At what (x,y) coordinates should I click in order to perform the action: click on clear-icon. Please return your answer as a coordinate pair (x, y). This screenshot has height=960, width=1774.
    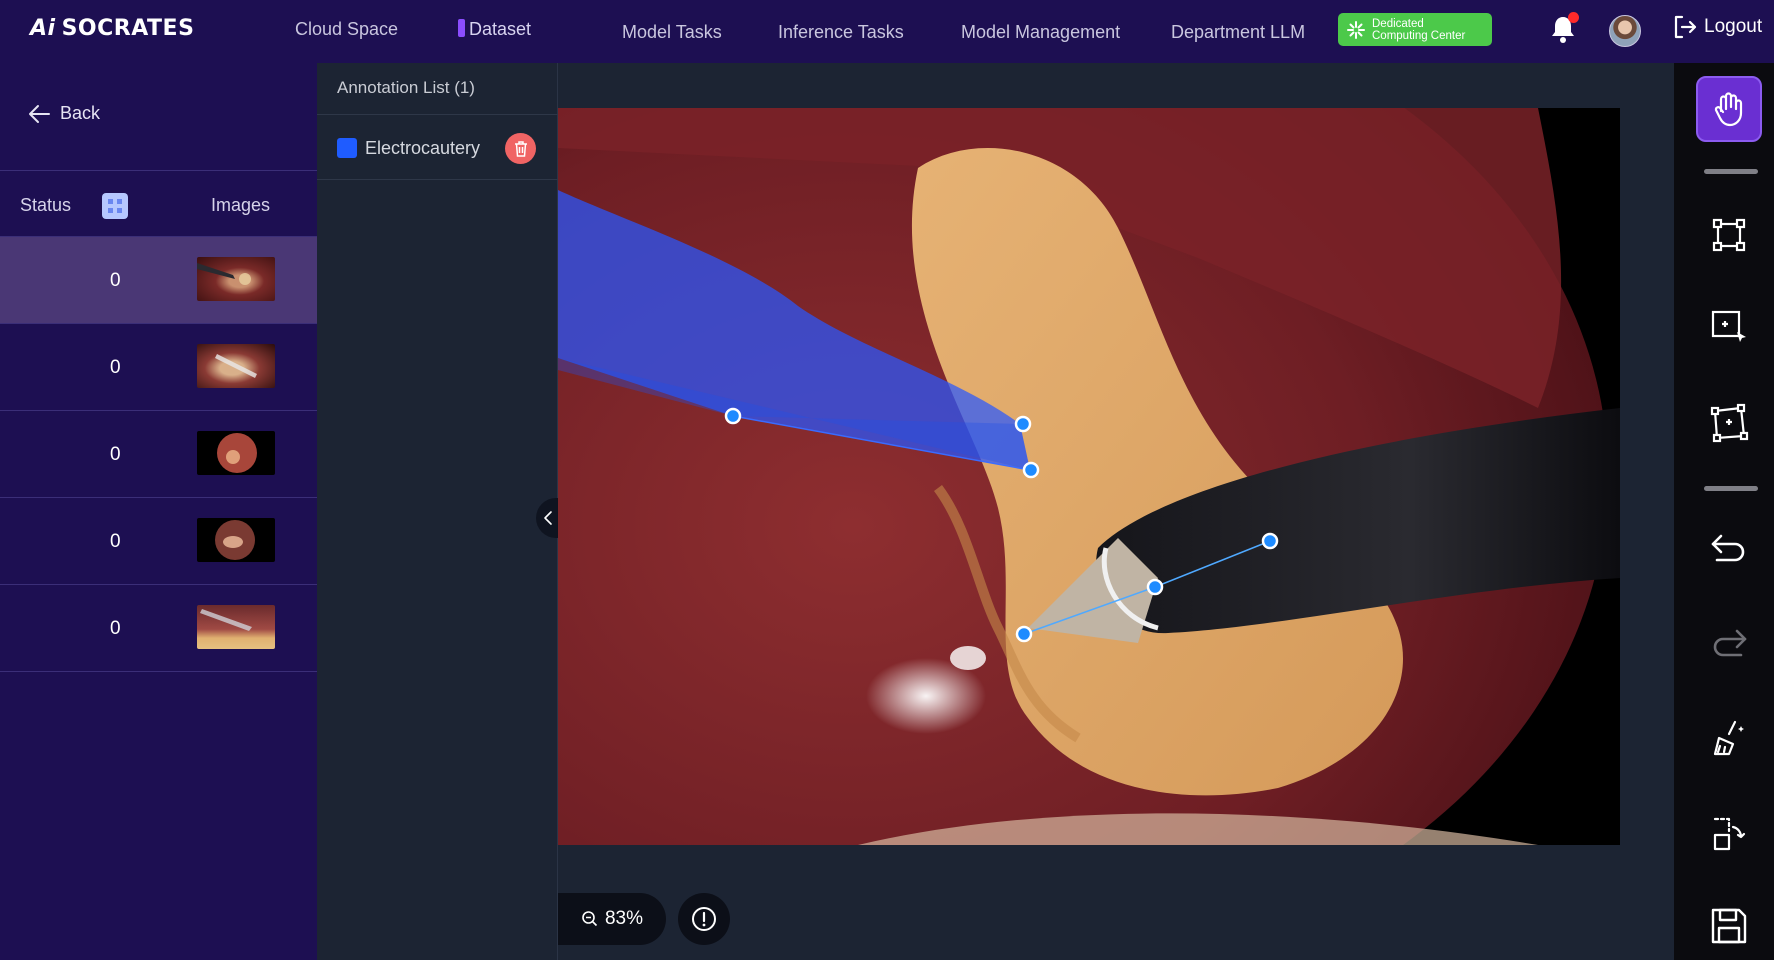
    Looking at the image, I should click on (1728, 738).